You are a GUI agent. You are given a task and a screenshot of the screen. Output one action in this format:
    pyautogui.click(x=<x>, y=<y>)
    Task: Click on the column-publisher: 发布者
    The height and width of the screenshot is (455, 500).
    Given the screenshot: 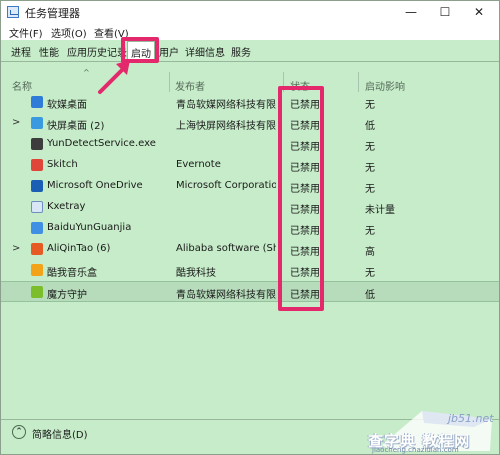 What is the action you would take?
    pyautogui.click(x=190, y=85)
    